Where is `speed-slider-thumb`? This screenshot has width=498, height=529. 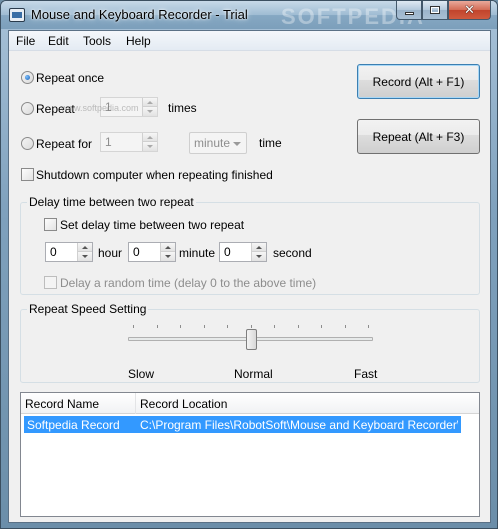
speed-slider-thumb is located at coordinates (251, 339).